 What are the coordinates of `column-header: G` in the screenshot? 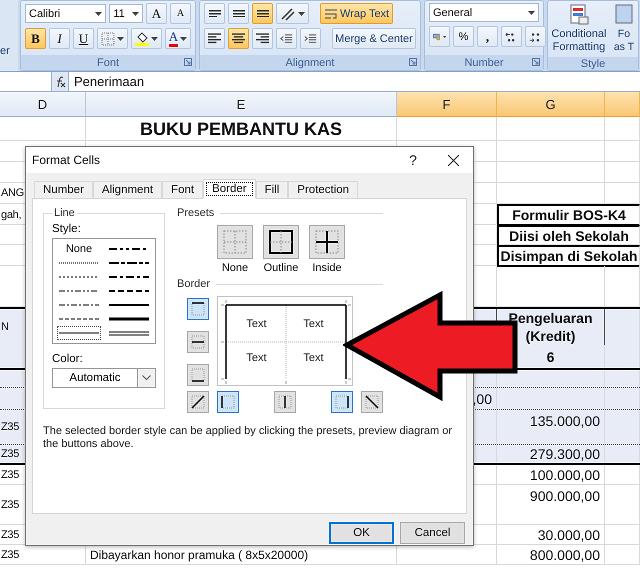 It's located at (551, 104).